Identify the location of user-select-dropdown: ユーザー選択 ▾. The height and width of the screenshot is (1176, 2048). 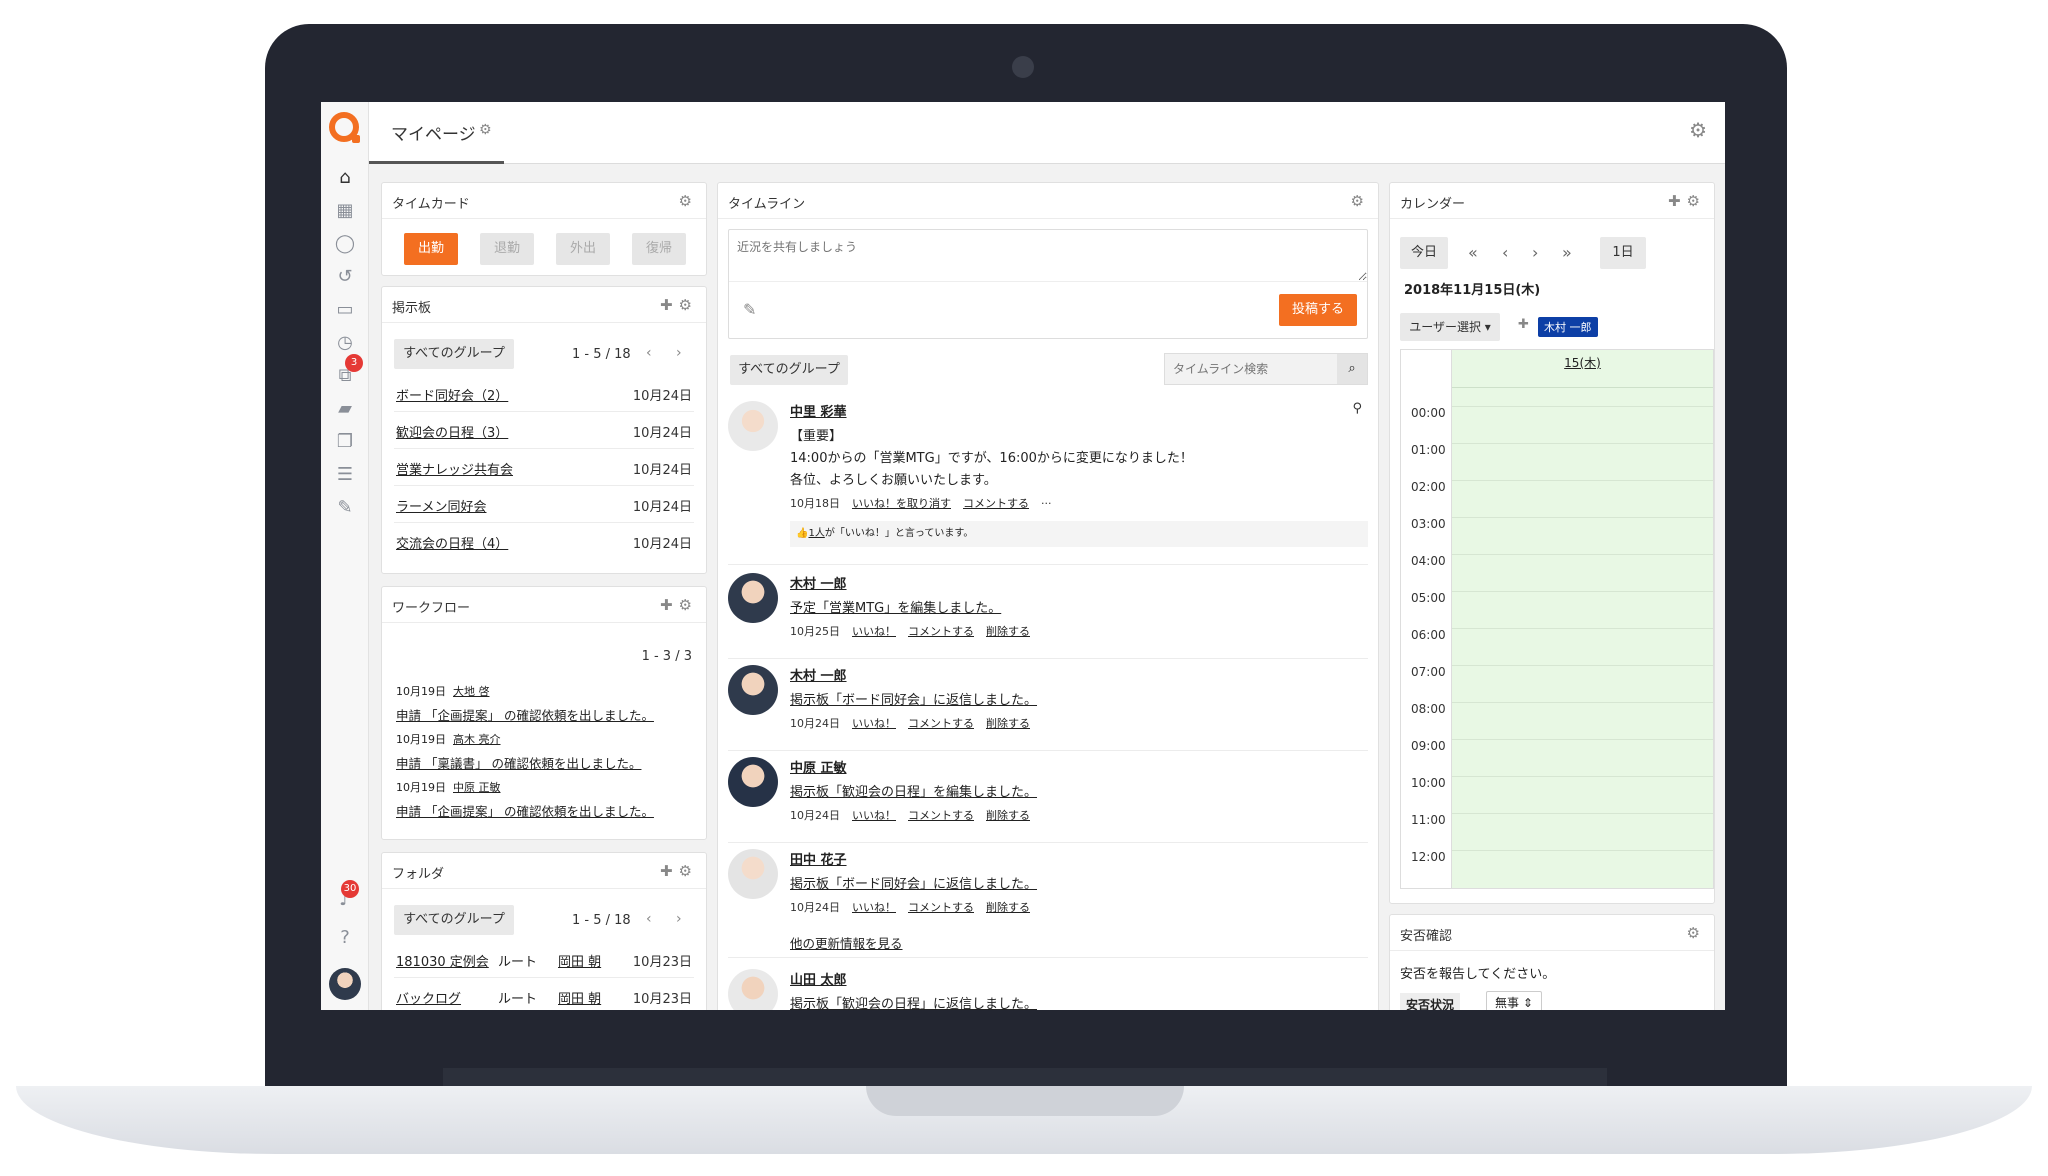
(1450, 327).